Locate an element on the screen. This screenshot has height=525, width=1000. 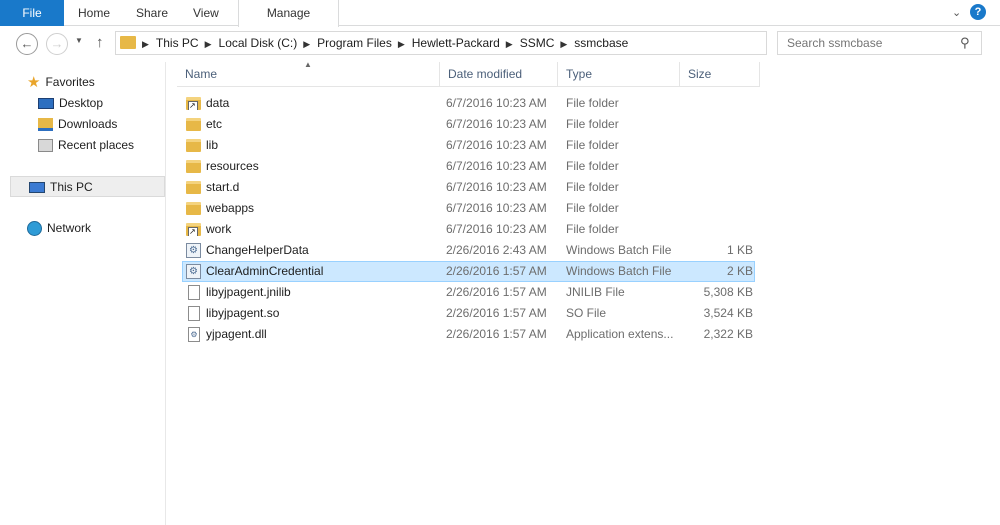
tab-manage: Manage is located at coordinates (288, 13).